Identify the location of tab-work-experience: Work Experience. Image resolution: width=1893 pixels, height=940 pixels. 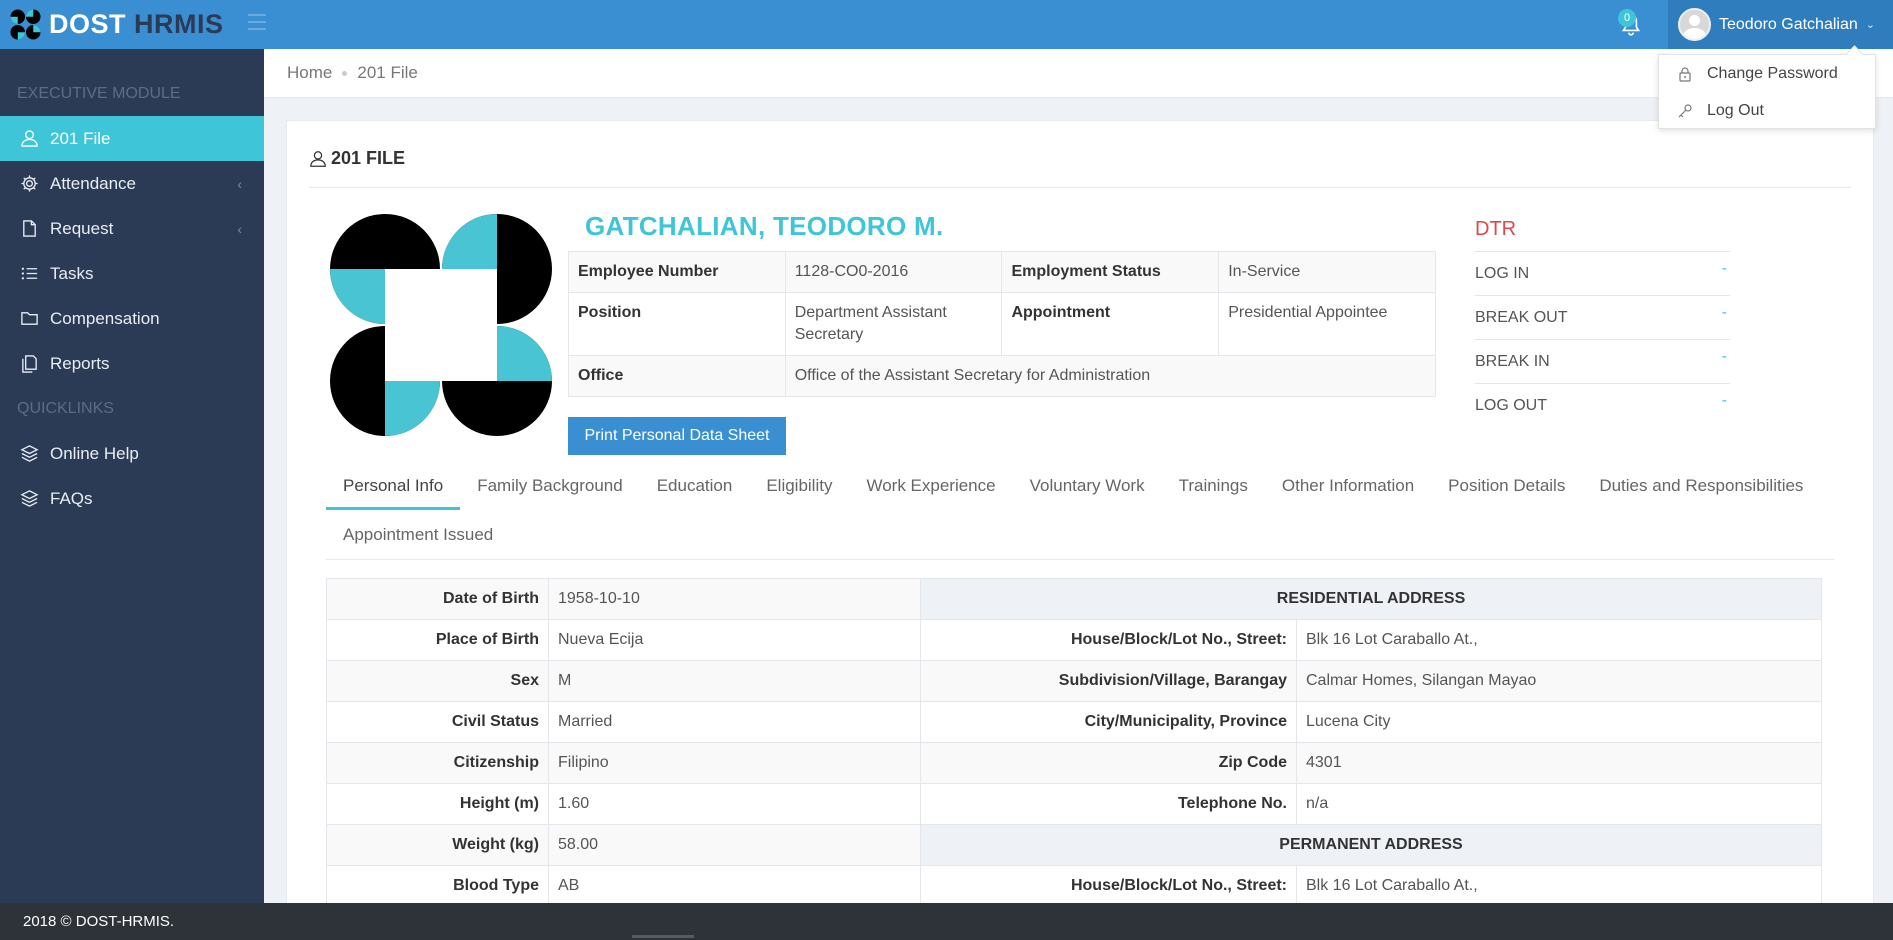
(930, 485).